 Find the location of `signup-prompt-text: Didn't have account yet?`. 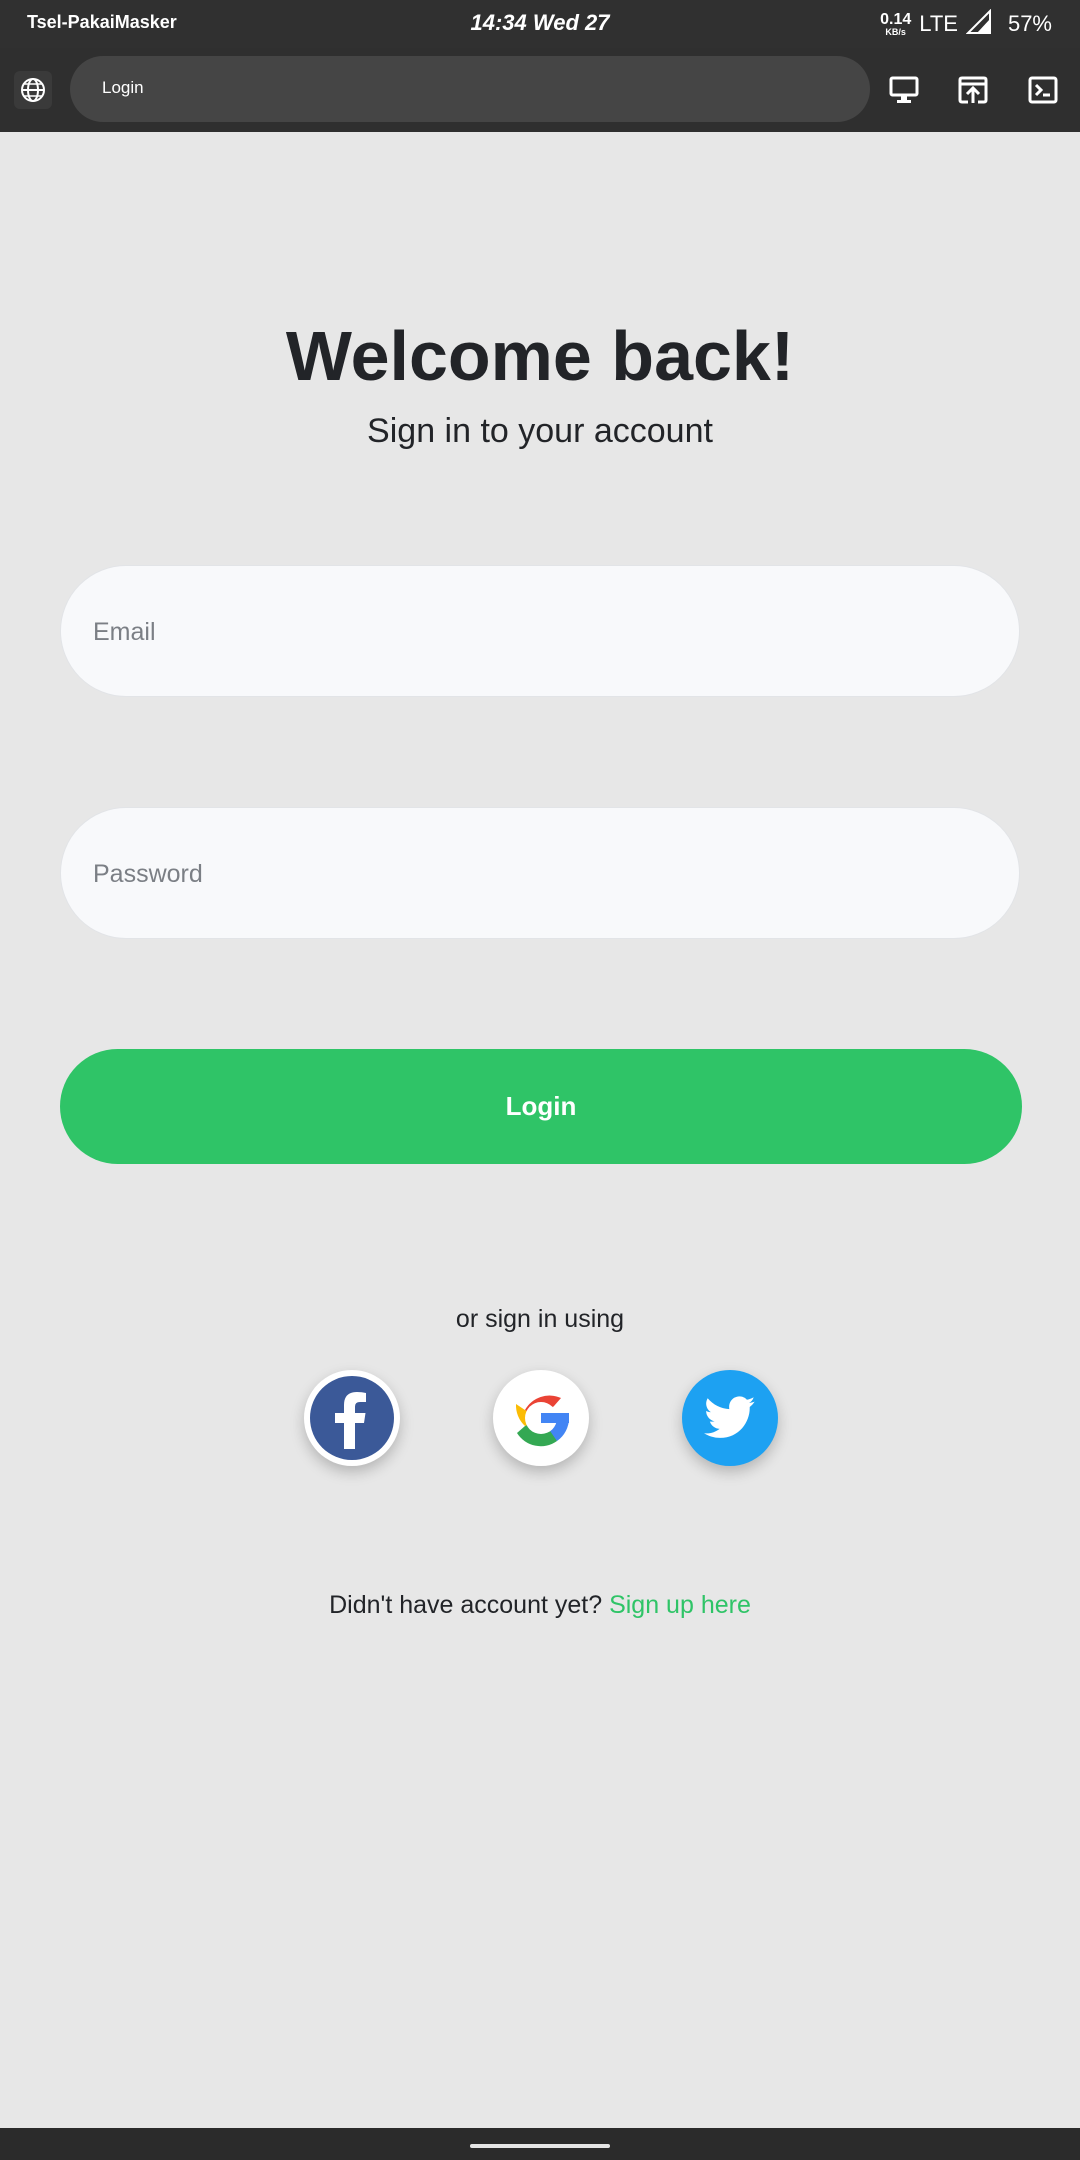

signup-prompt-text: Didn't have account yet? is located at coordinates (466, 1605).